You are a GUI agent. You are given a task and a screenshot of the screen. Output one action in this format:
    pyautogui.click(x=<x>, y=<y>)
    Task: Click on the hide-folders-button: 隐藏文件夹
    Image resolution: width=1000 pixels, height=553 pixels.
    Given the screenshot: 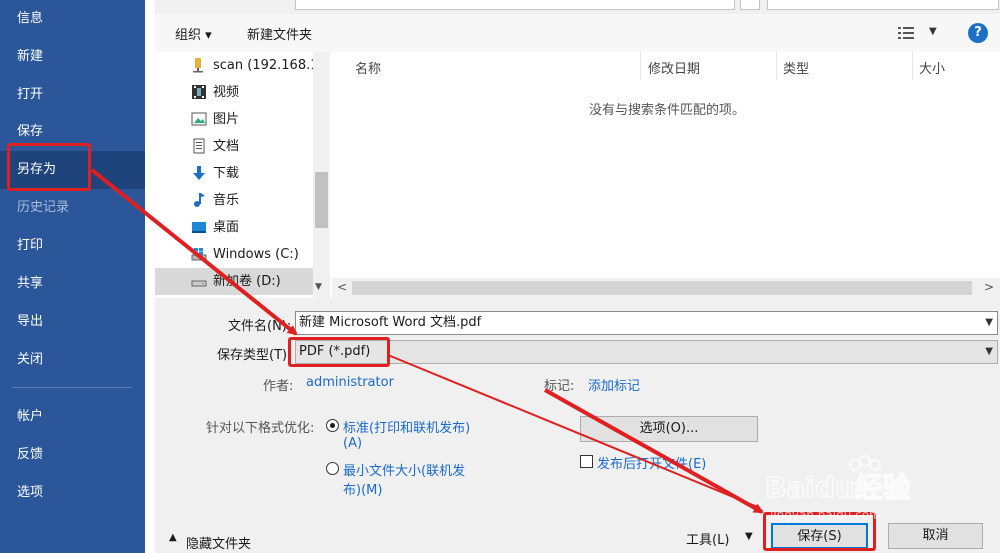 What is the action you would take?
    pyautogui.click(x=218, y=542)
    